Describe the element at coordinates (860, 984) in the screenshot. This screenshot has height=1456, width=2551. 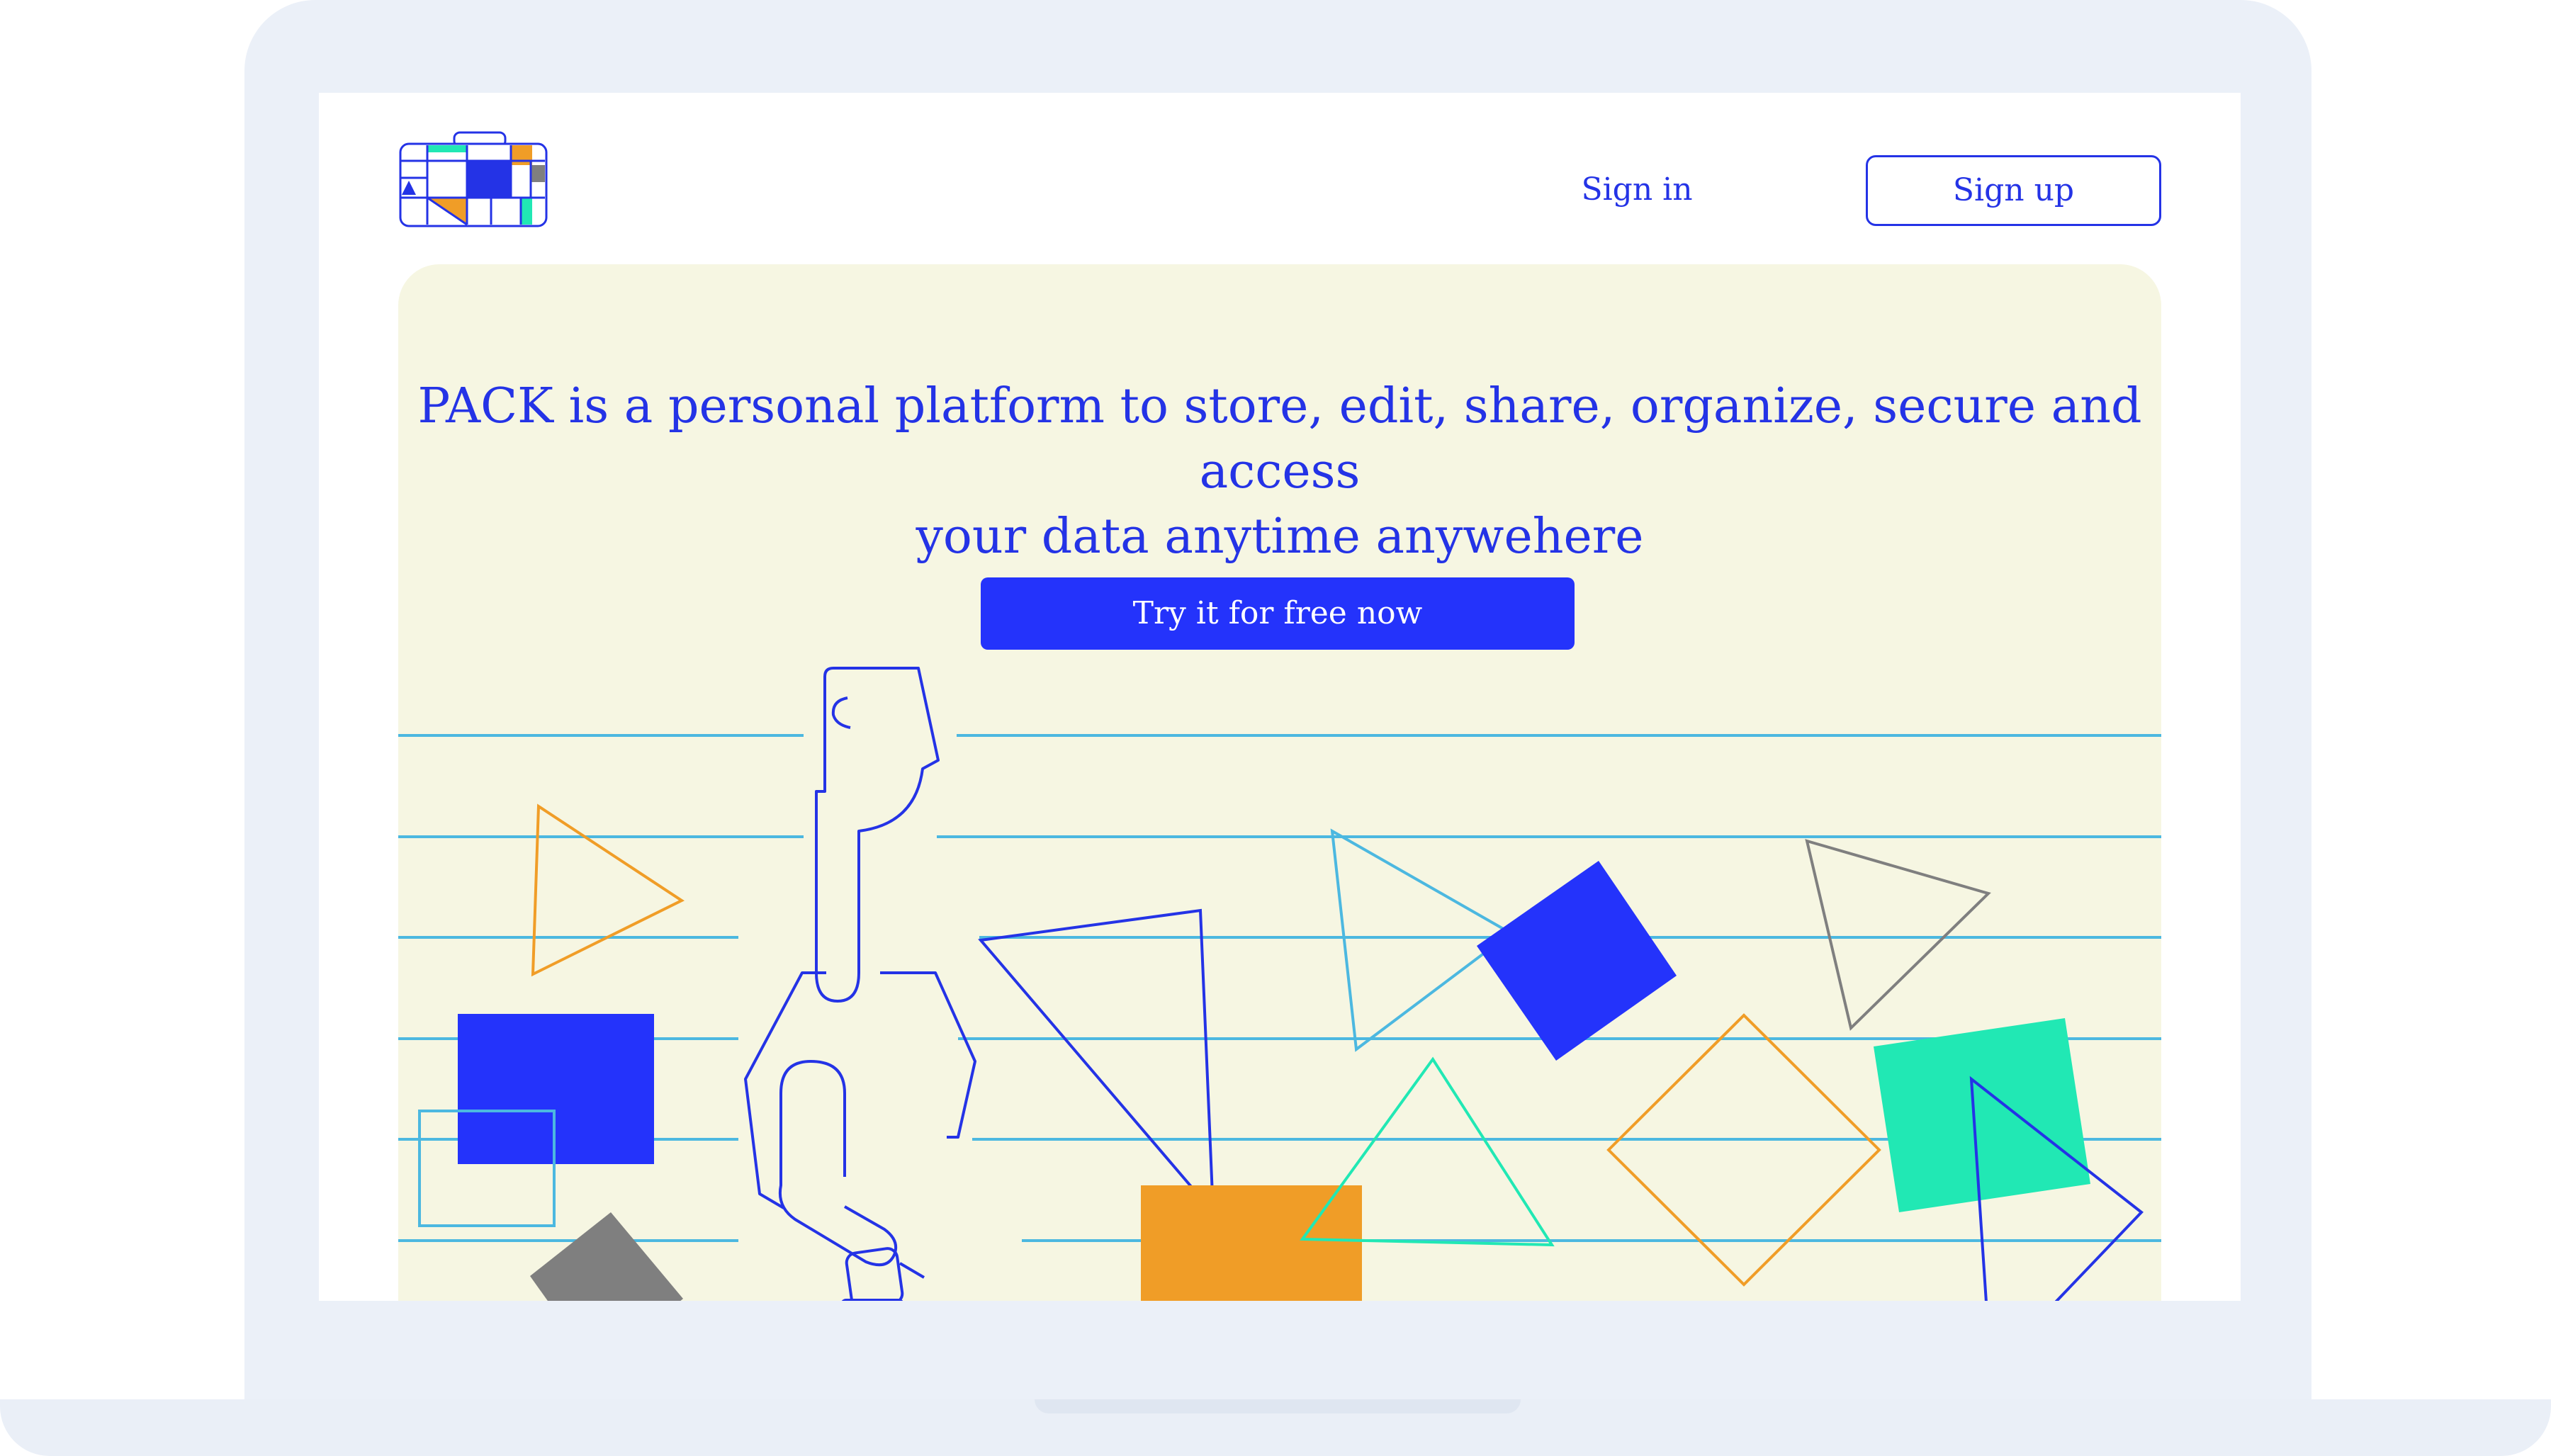
I see `person-figure` at that location.